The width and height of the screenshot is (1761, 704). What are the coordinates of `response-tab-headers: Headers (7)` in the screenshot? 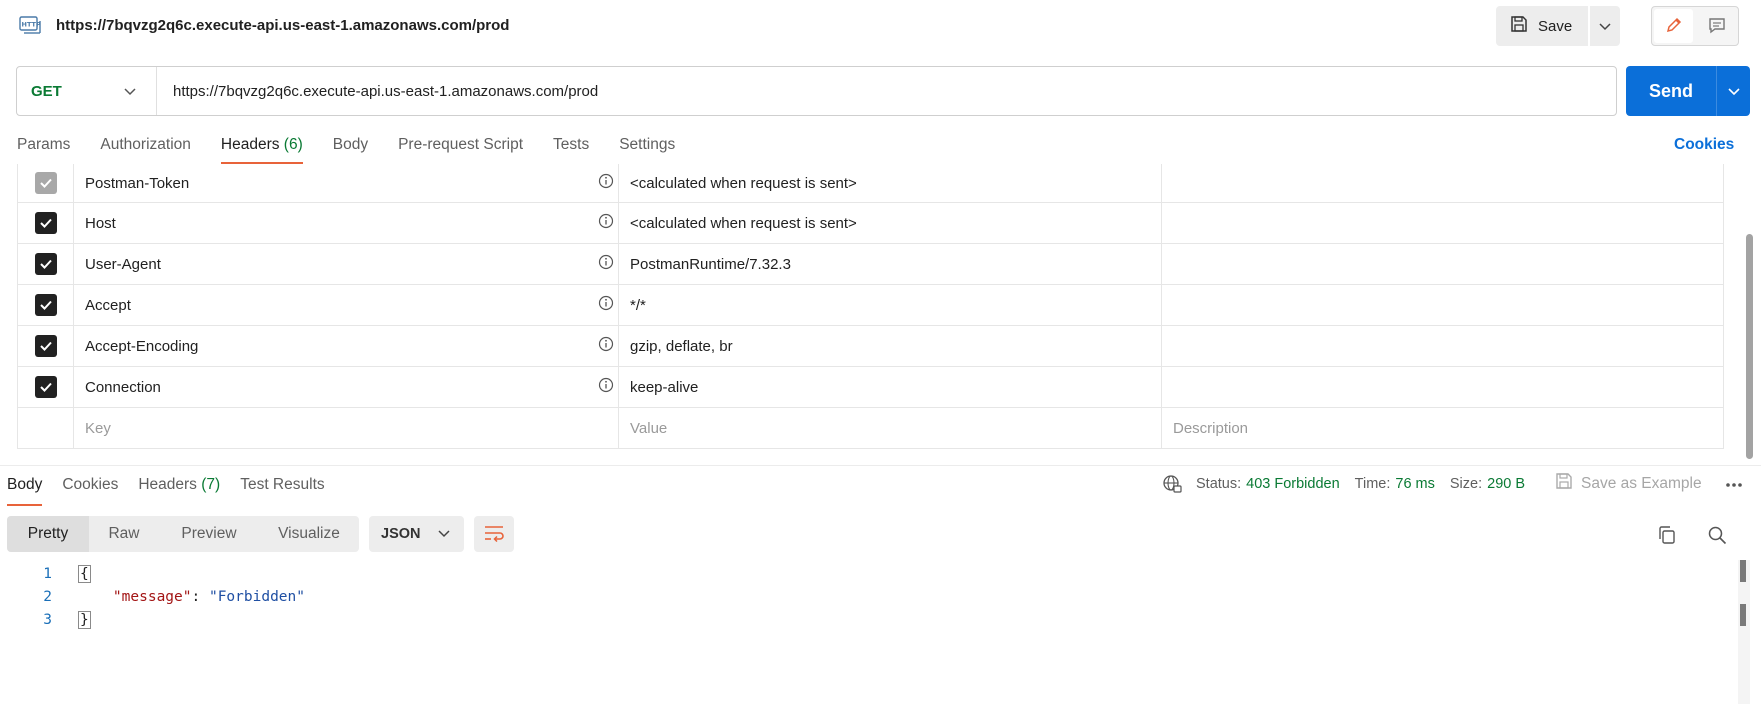 It's located at (179, 489).